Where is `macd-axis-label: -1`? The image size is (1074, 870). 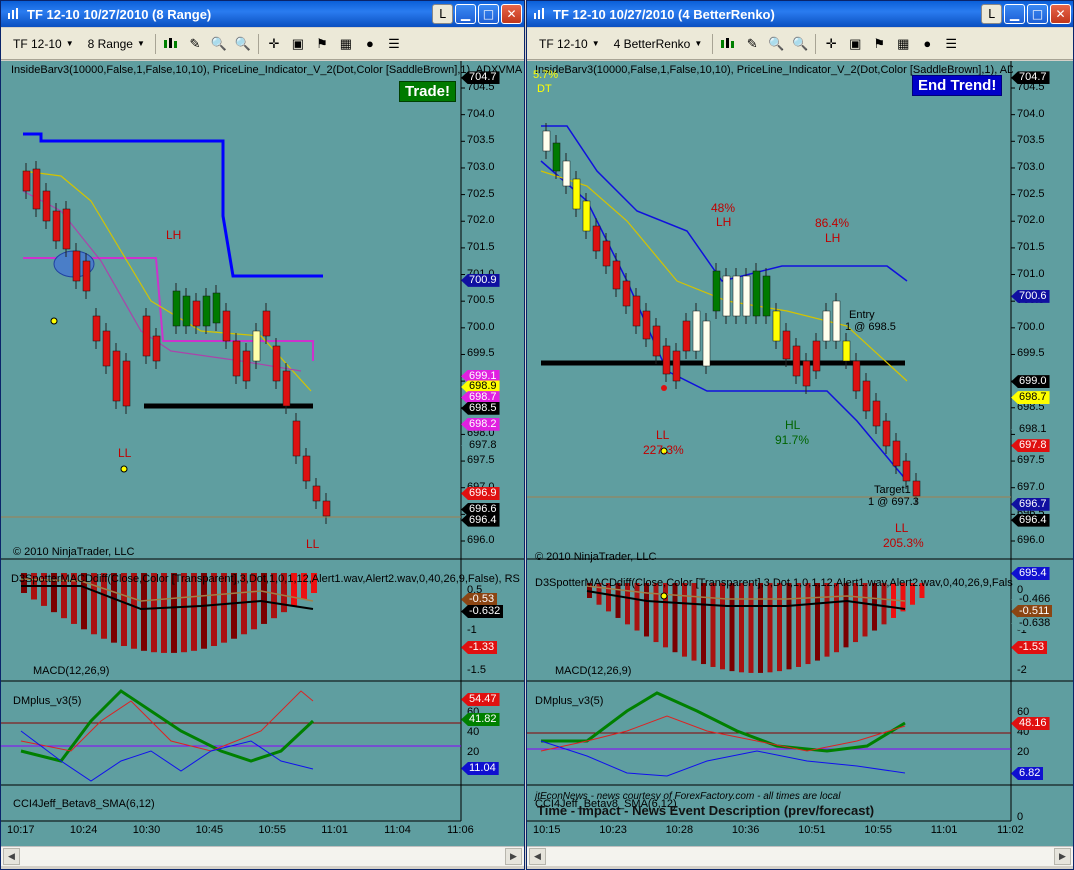
macd-axis-label: -1 is located at coordinates (472, 630).